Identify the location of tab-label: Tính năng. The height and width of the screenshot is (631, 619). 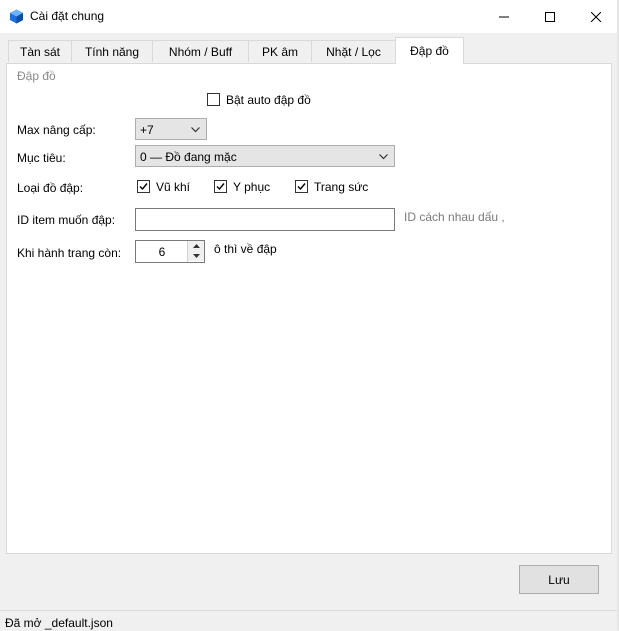
(112, 51).